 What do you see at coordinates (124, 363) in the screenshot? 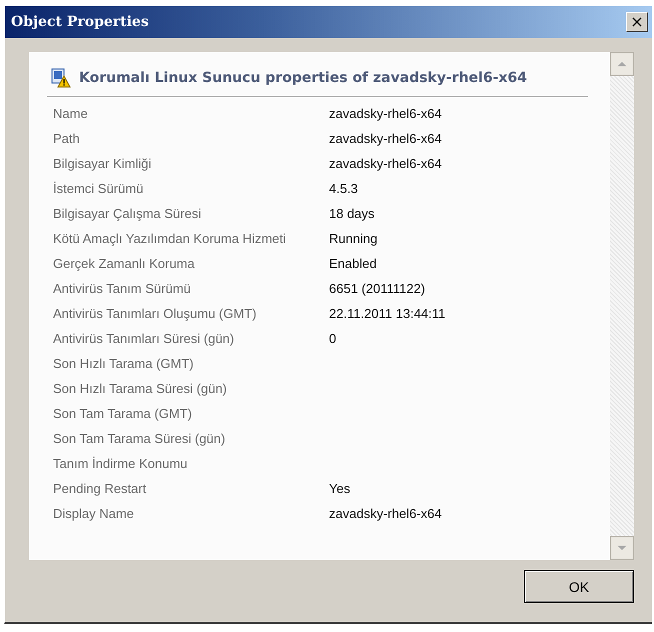
I see `property-label: Son Hızlı Tarama (GMT)` at bounding box center [124, 363].